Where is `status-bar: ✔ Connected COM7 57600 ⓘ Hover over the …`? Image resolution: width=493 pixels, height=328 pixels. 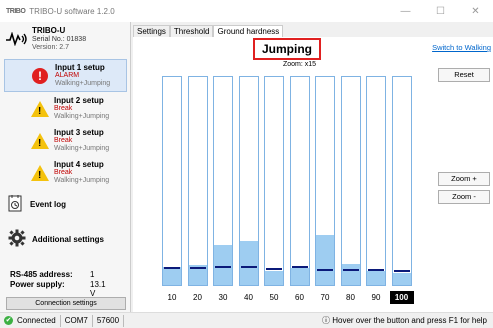 status-bar: ✔ Connected COM7 57600 ⓘ Hover over the … is located at coordinates (246, 320).